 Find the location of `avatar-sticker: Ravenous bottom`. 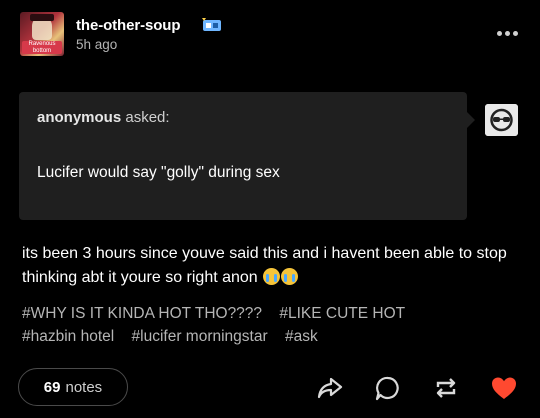

avatar-sticker: Ravenous bottom is located at coordinates (42, 47).